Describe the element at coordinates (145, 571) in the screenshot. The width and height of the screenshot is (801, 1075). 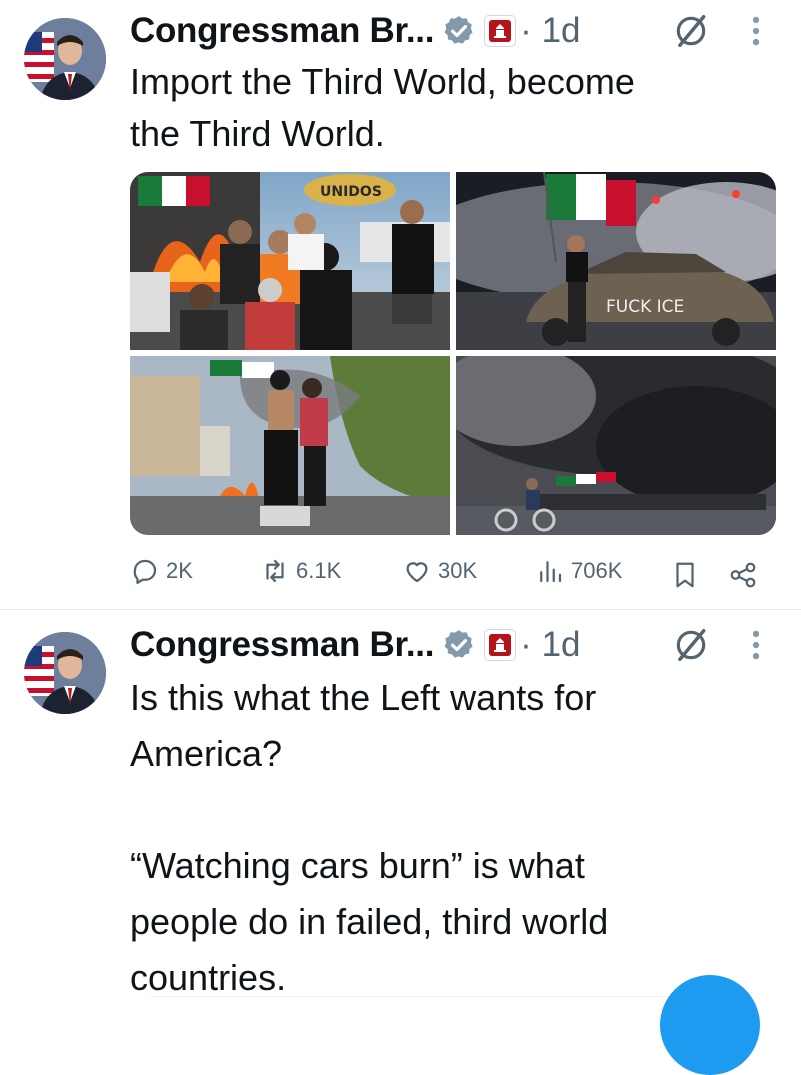
I see `reply-icon` at that location.